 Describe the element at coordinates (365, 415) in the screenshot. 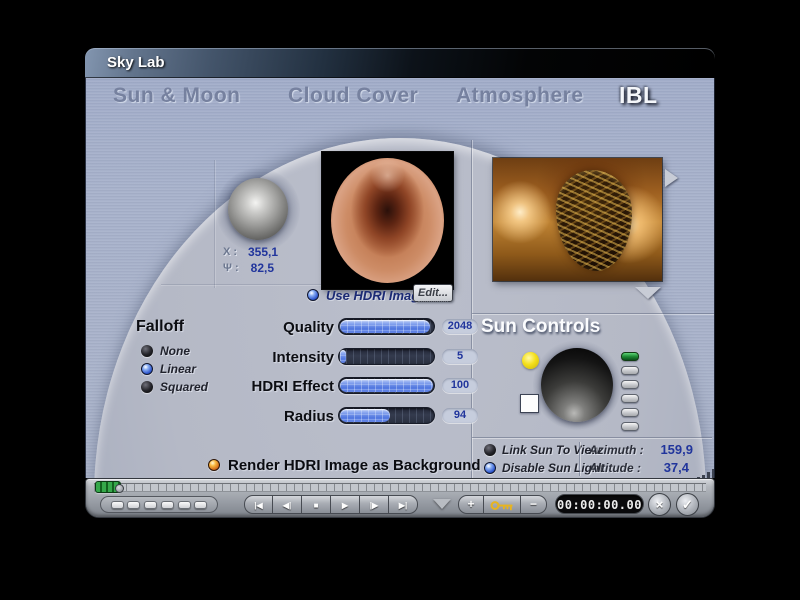

I see `radius-slider-fill` at that location.